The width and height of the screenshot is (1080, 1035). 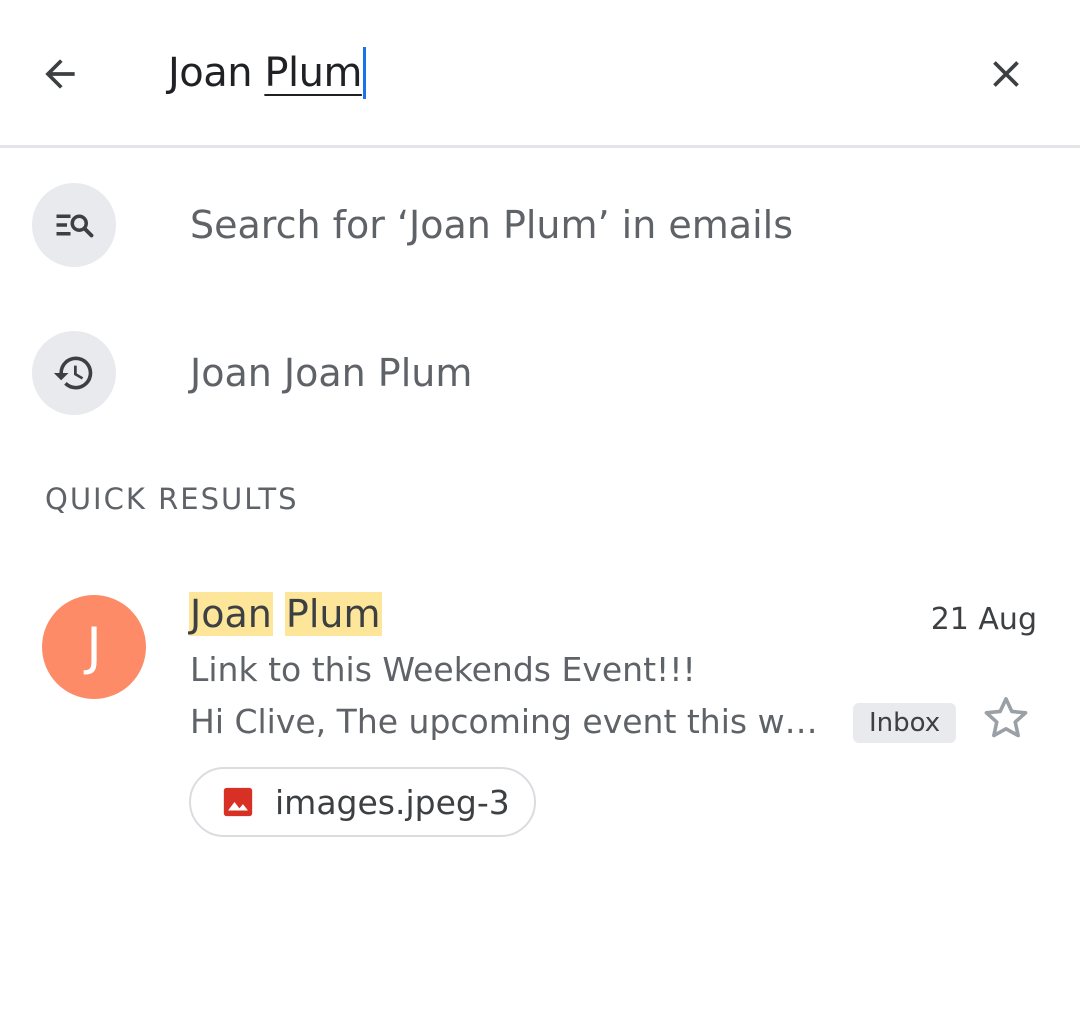 What do you see at coordinates (238, 802) in the screenshot?
I see `image-icon` at bounding box center [238, 802].